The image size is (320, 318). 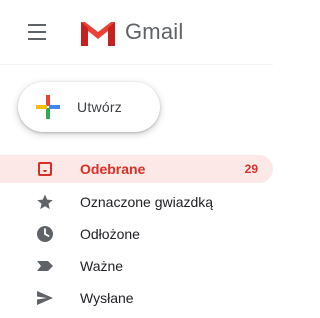 What do you see at coordinates (45, 298) in the screenshot?
I see `send-icon` at bounding box center [45, 298].